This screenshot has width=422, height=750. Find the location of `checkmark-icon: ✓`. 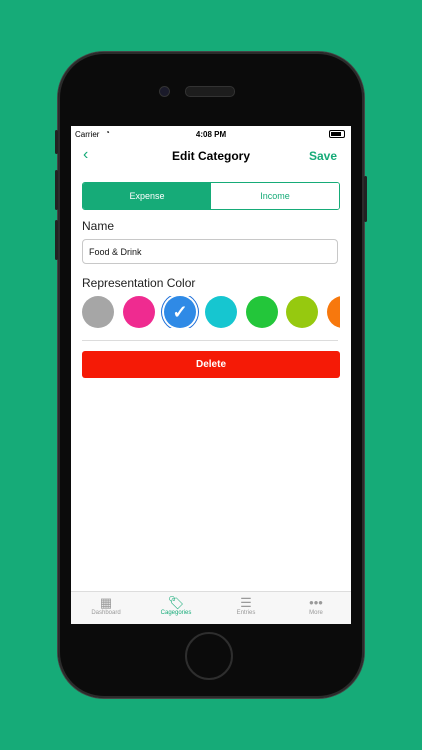

checkmark-icon: ✓ is located at coordinates (180, 312).